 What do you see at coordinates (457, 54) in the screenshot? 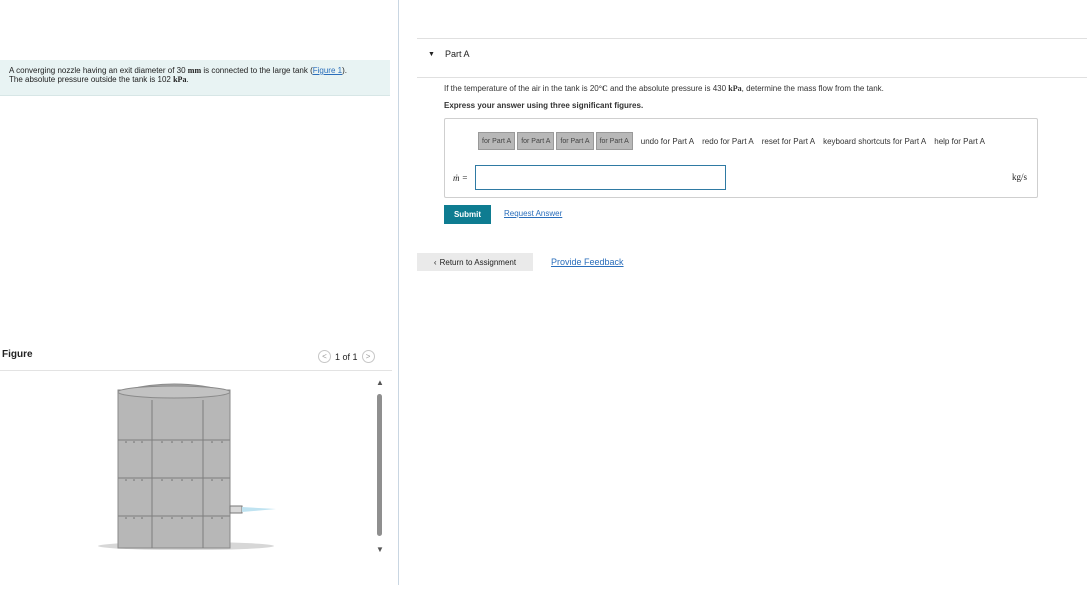
I see `part-title: Part A` at bounding box center [457, 54].